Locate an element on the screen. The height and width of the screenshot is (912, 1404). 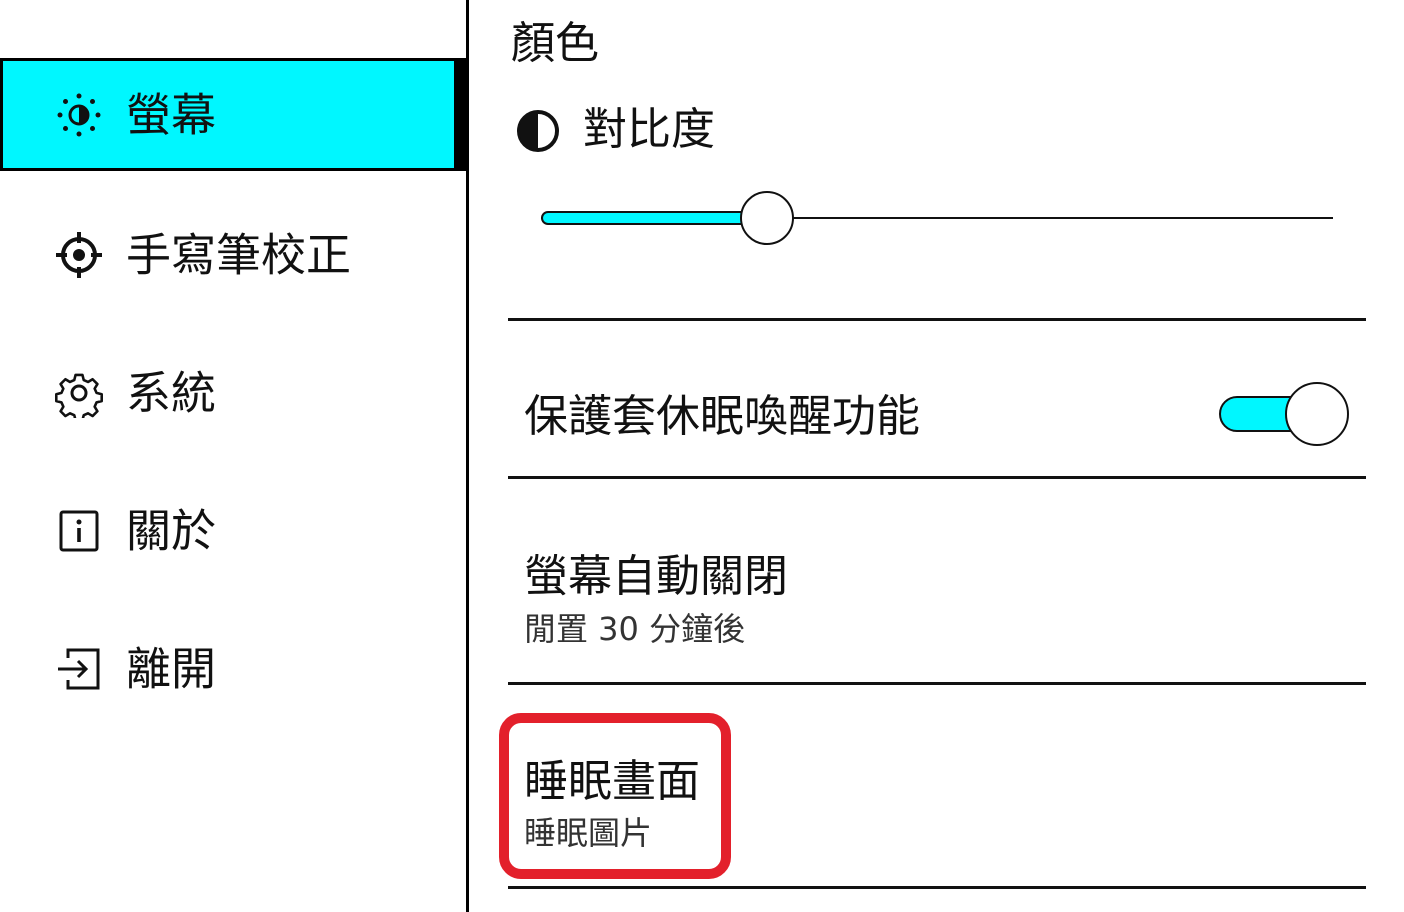
brightness-icon is located at coordinates (79, 115).